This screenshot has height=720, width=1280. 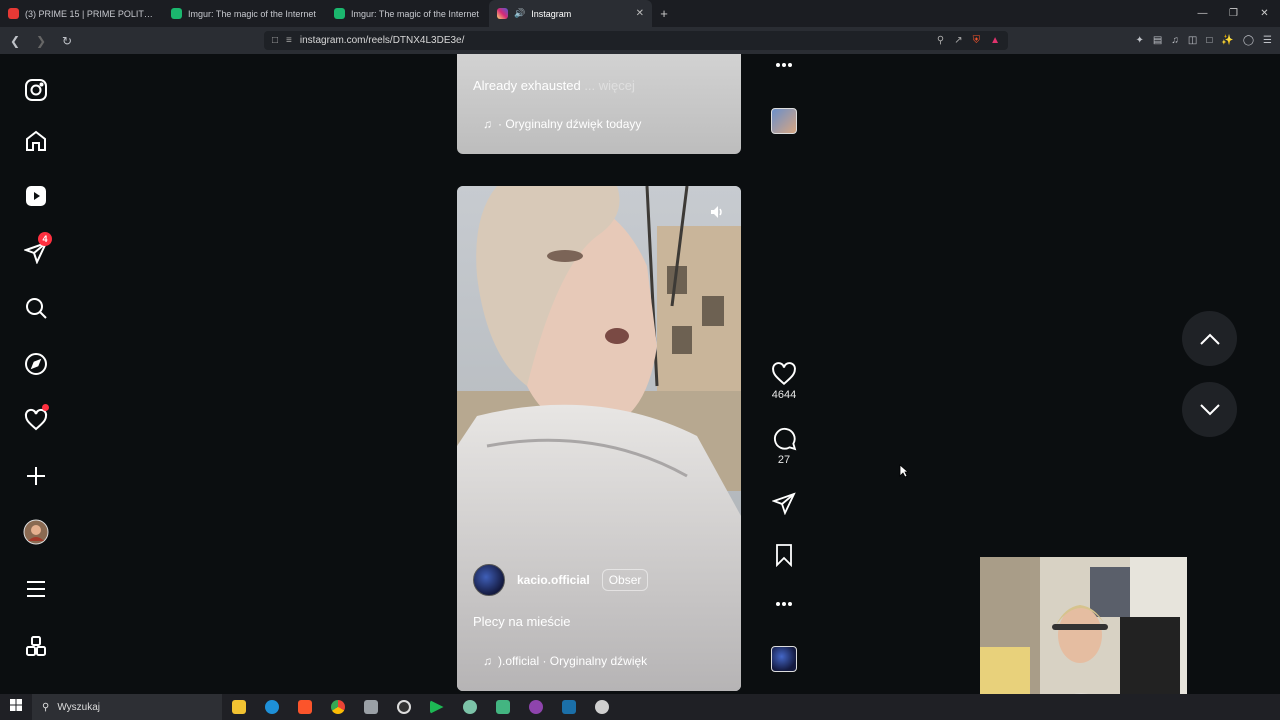 What do you see at coordinates (573, 661) in the screenshot?
I see `audio-label: ).official · Oryginalny dźwięk` at bounding box center [573, 661].